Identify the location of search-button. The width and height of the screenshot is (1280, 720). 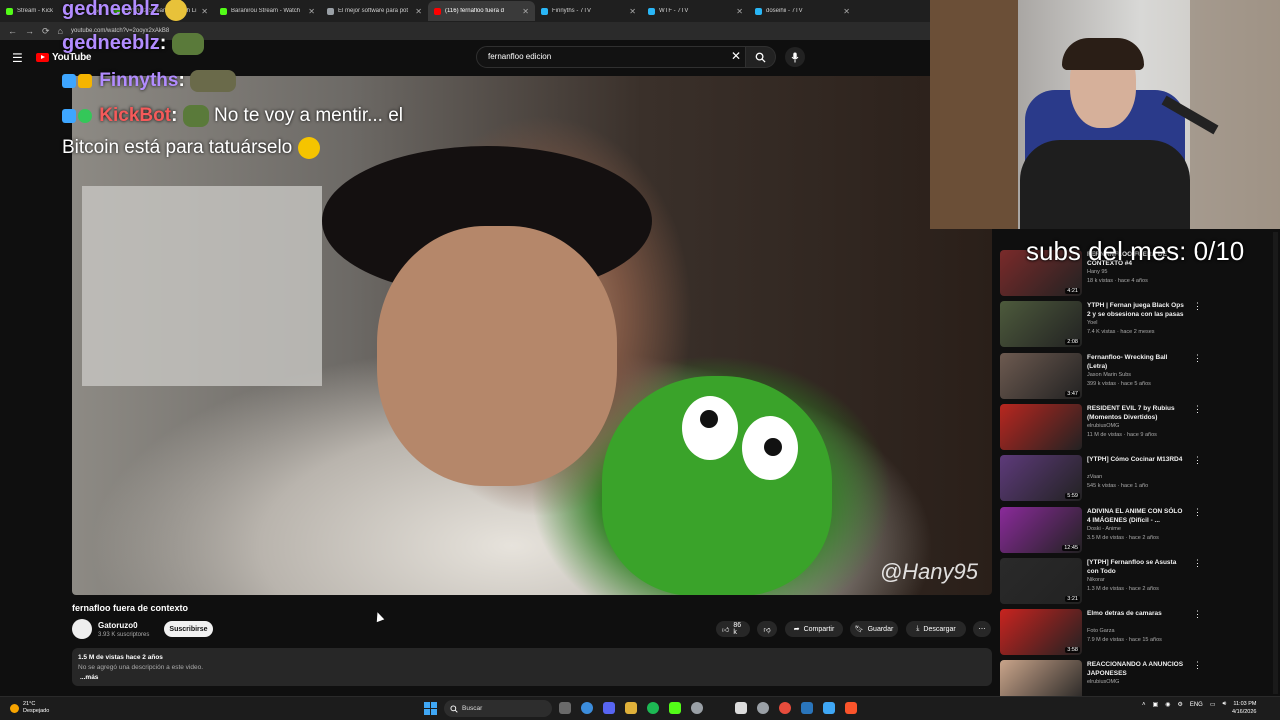
(761, 57).